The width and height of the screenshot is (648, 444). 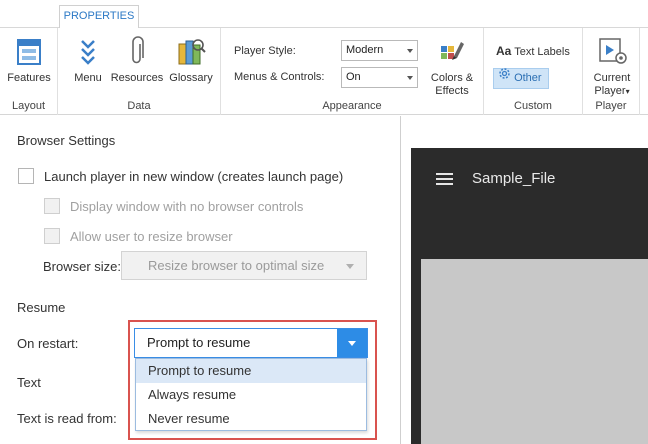 What do you see at coordinates (88, 51) in the screenshot?
I see `menu-icon` at bounding box center [88, 51].